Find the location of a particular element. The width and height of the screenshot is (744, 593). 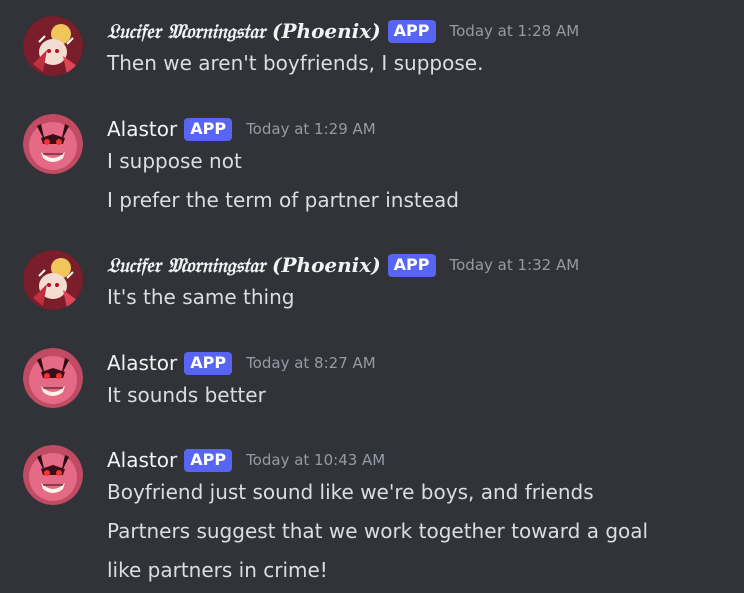

message-header: Alastor APP Today at 10:43 AM is located at coordinates (246, 460).